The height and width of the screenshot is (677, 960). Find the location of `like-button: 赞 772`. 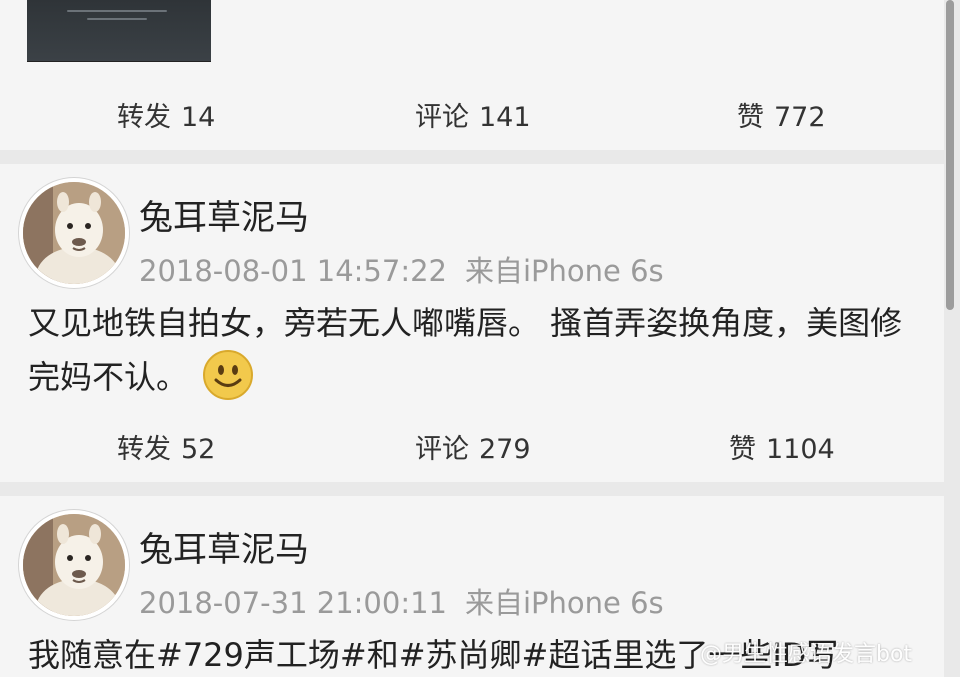

like-button: 赞 772 is located at coordinates (781, 114).